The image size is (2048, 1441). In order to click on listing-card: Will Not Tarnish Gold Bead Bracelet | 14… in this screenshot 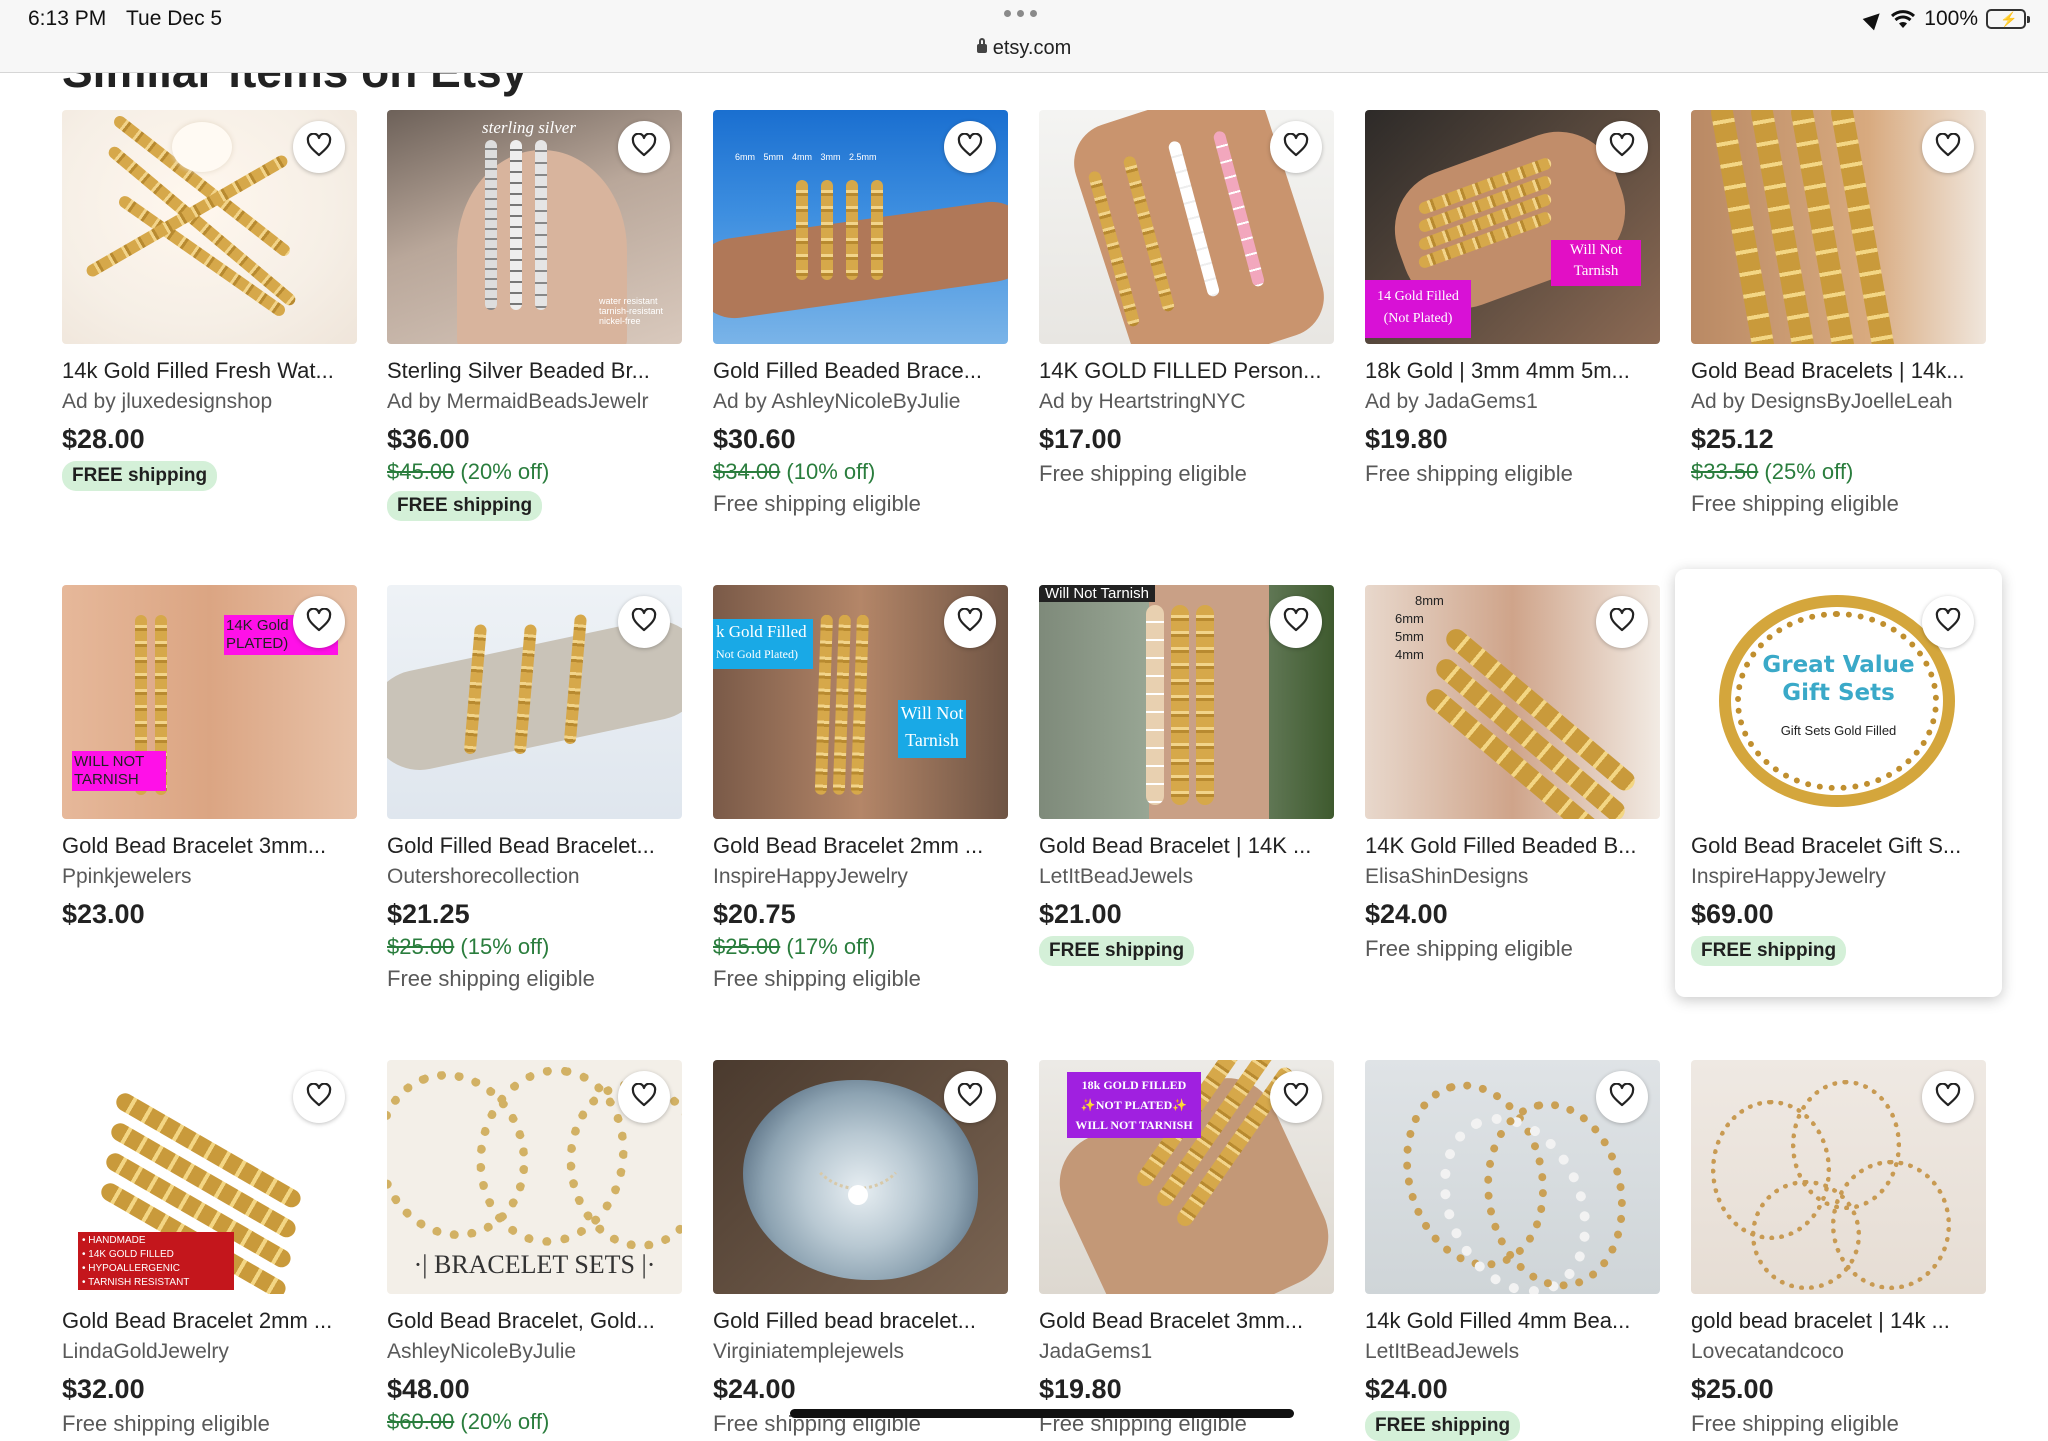, I will do `click(1186, 775)`.